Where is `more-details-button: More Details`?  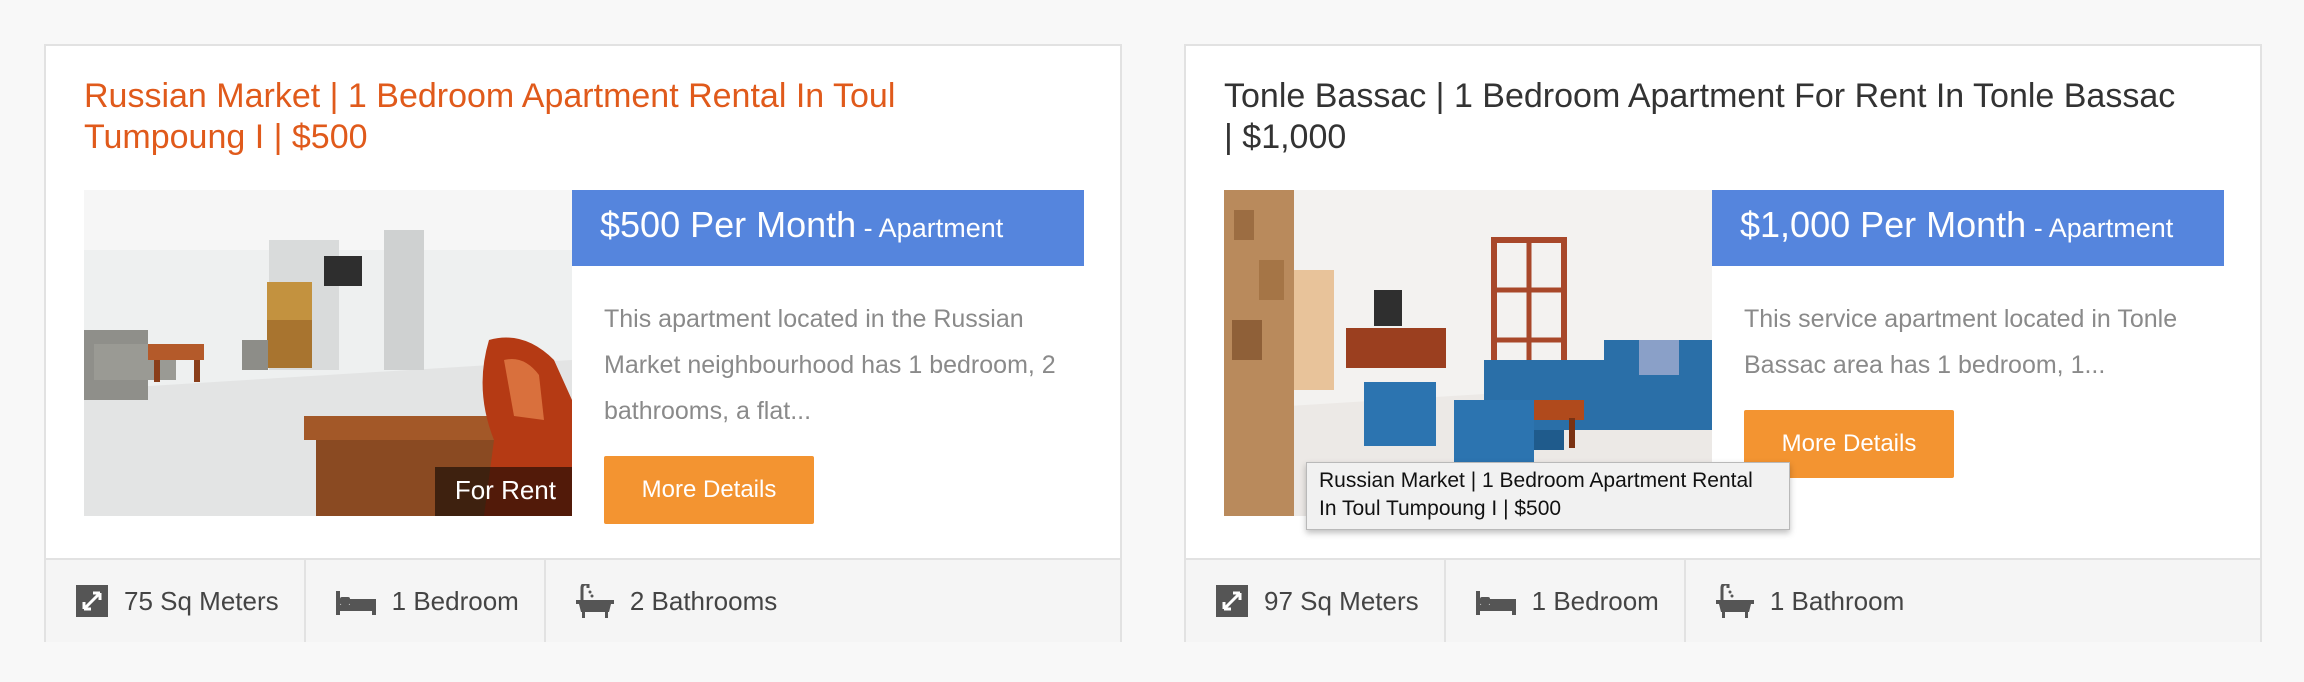
more-details-button: More Details is located at coordinates (709, 490).